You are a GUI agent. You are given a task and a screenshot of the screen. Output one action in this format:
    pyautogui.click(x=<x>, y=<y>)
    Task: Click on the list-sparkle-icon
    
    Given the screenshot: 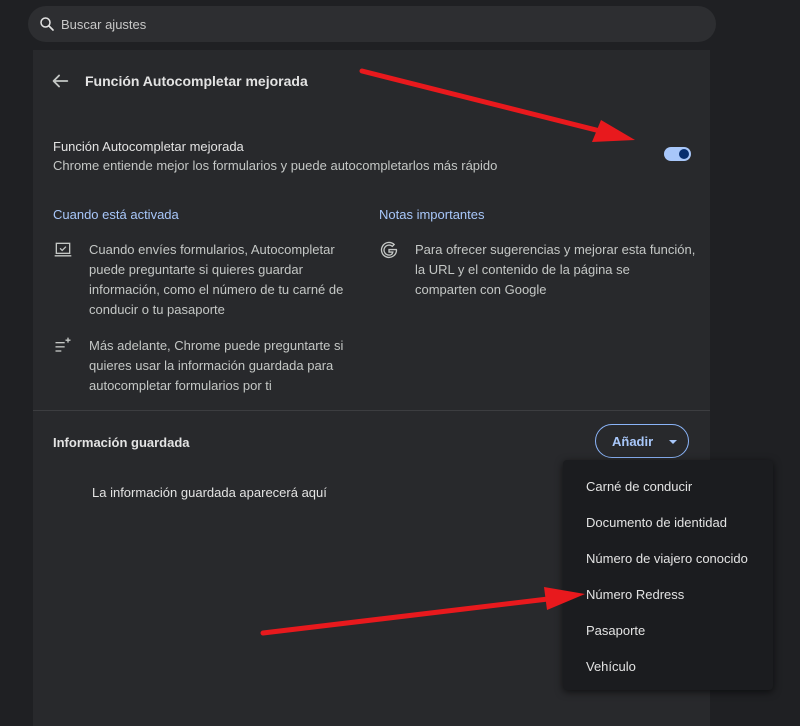 What is the action you would take?
    pyautogui.click(x=63, y=344)
    